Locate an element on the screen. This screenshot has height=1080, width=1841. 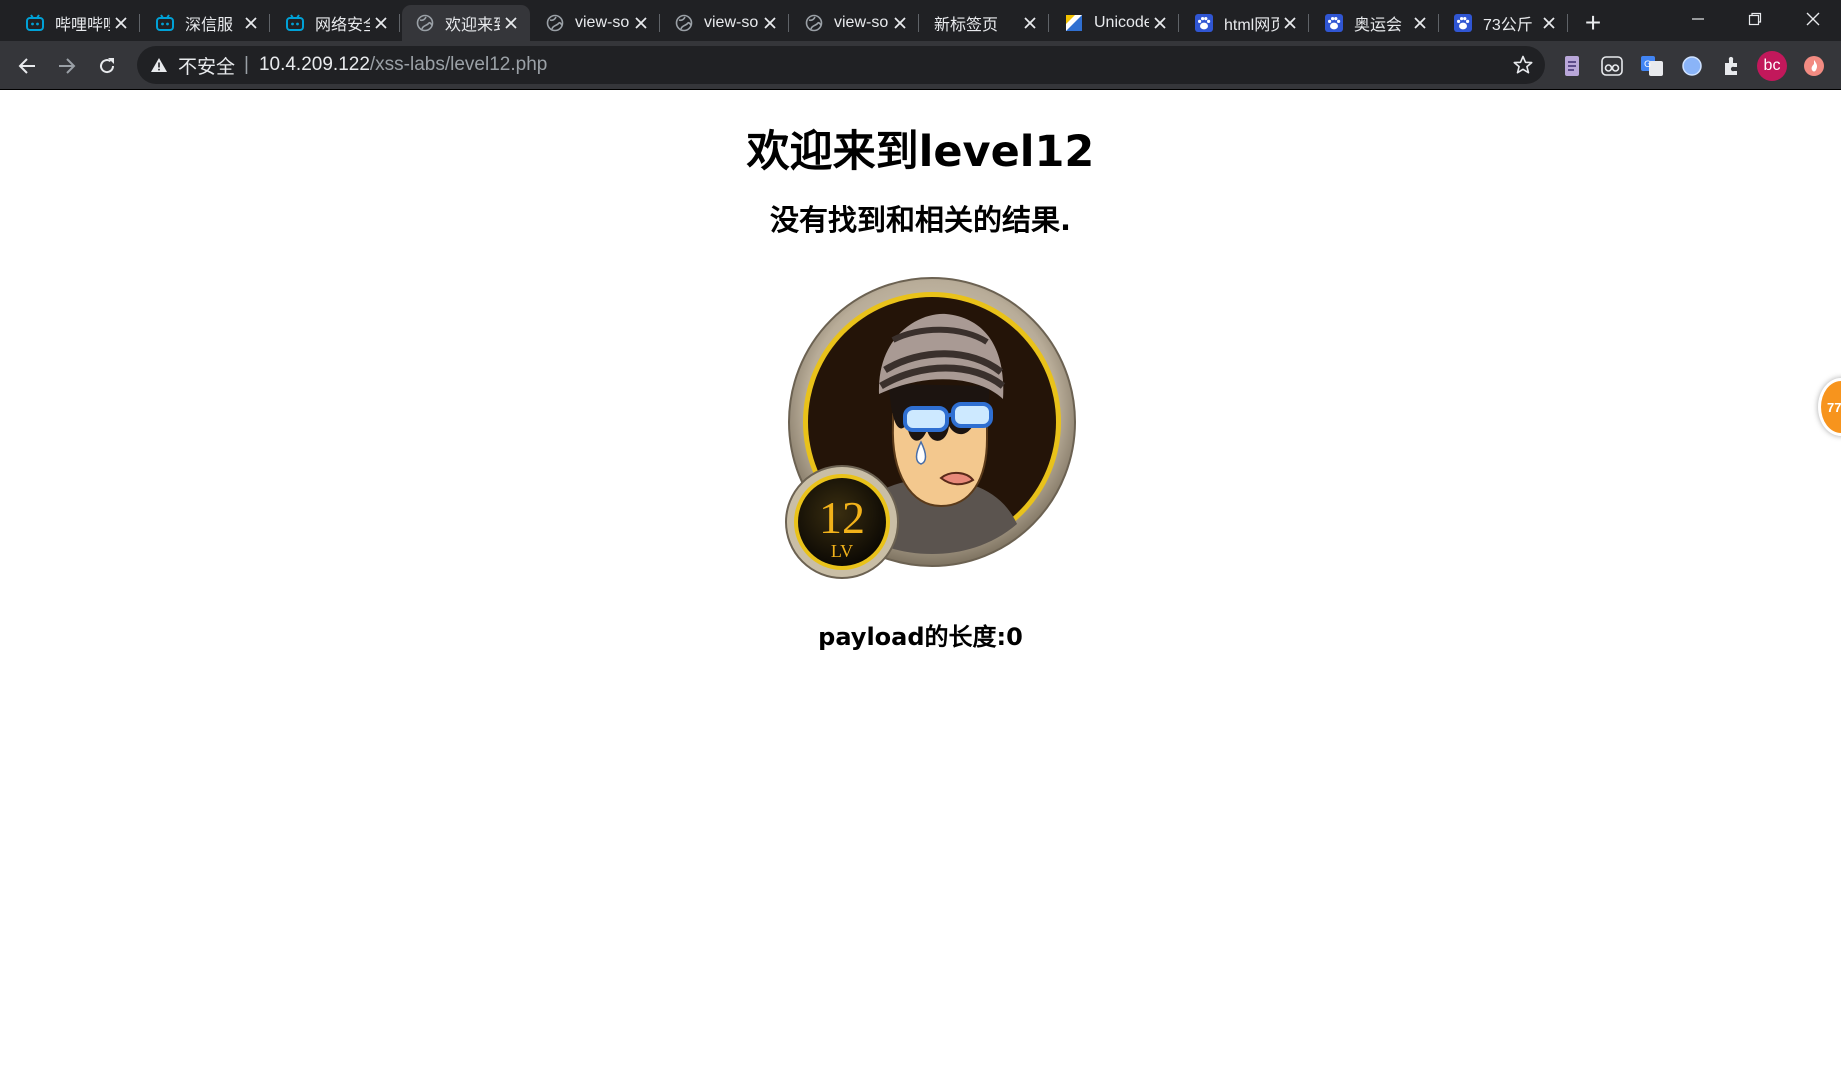
browser-tab: 奥运会 is located at coordinates (1375, 23).